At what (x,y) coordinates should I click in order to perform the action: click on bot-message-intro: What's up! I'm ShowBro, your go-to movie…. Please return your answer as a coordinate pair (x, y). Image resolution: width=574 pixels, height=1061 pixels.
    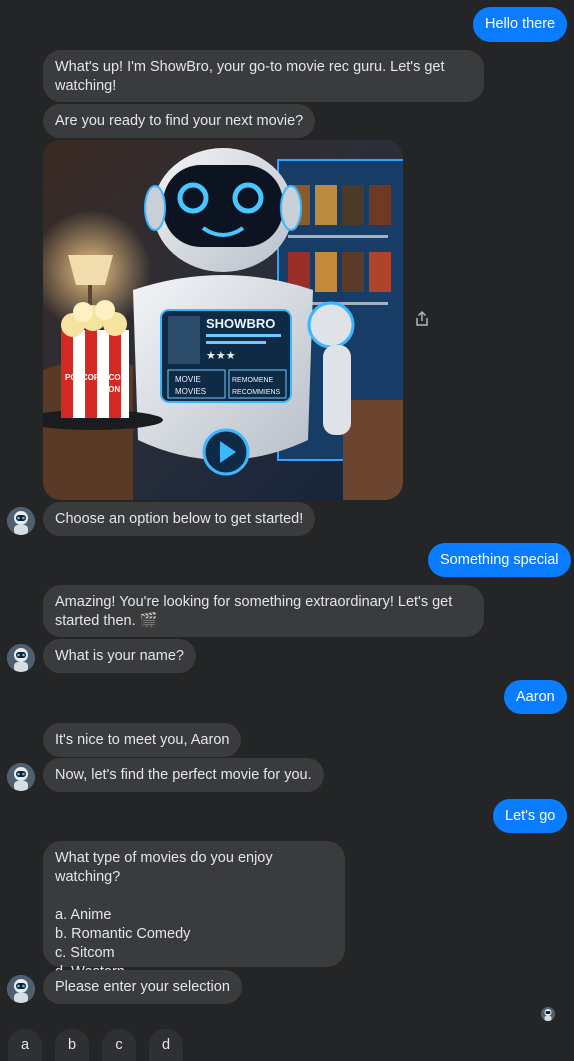
    Looking at the image, I should click on (263, 76).